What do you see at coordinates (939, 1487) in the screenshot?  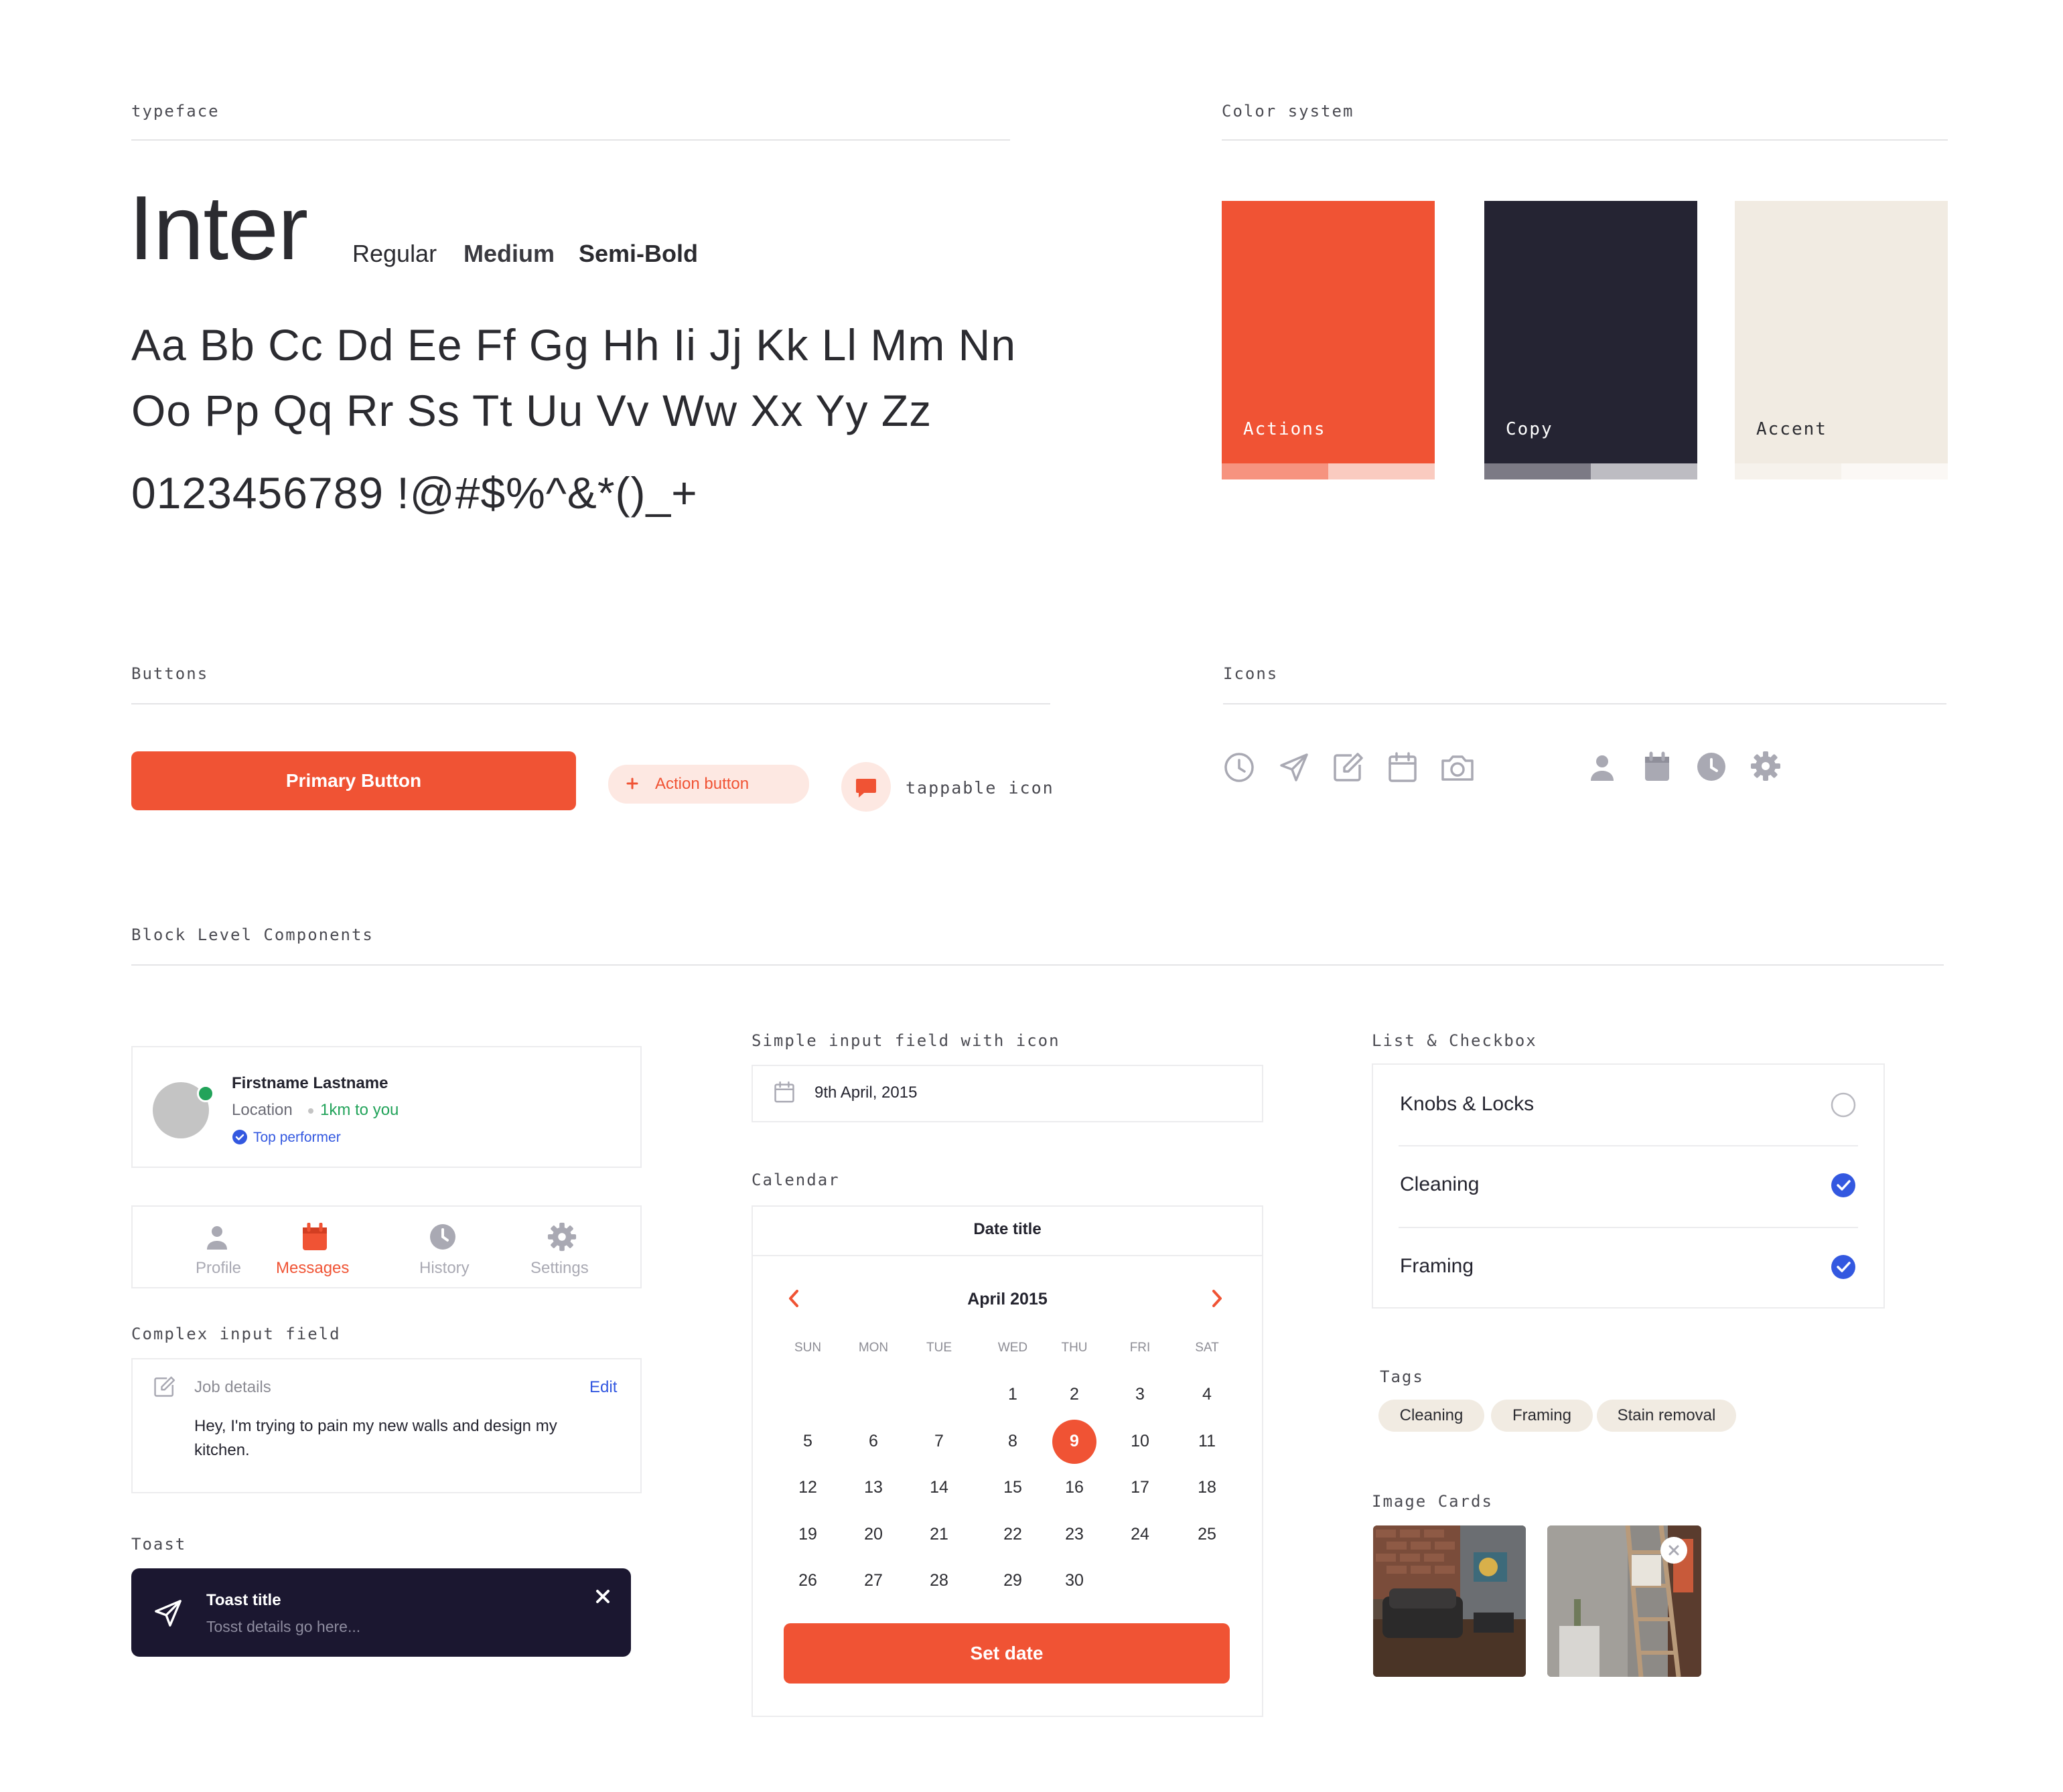 I see `calendar-day: 14` at bounding box center [939, 1487].